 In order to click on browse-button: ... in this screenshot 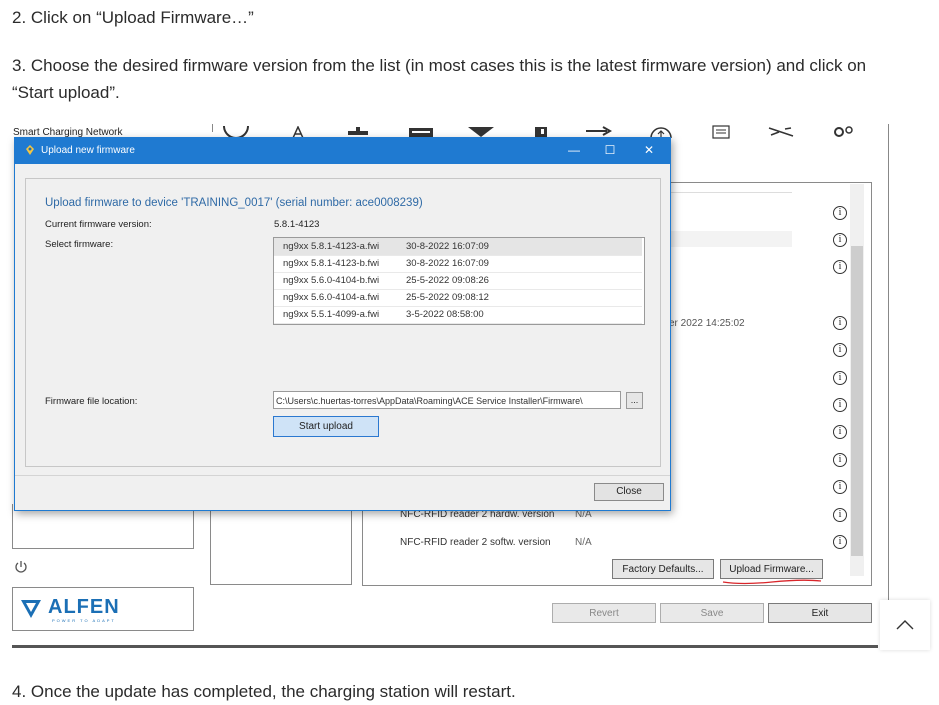, I will do `click(634, 400)`.